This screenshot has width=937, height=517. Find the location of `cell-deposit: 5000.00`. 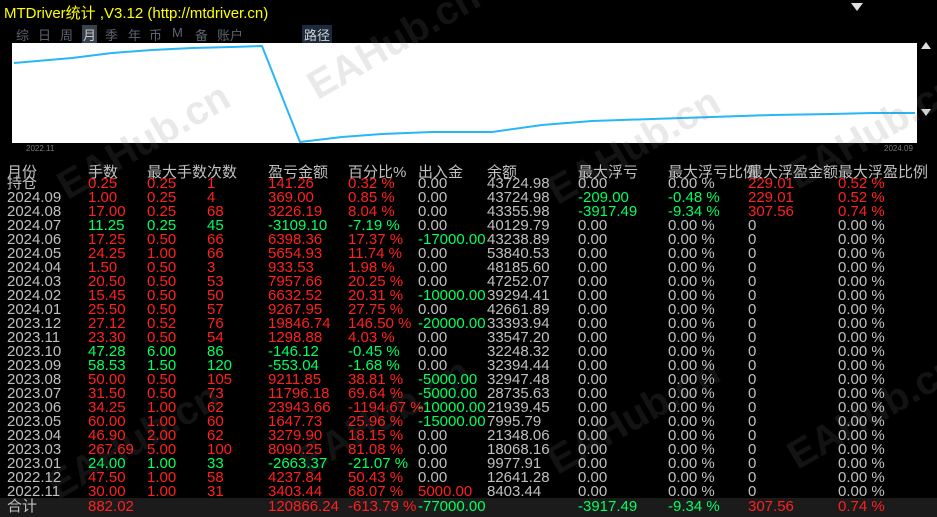

cell-deposit: 5000.00 is located at coordinates (445, 491).